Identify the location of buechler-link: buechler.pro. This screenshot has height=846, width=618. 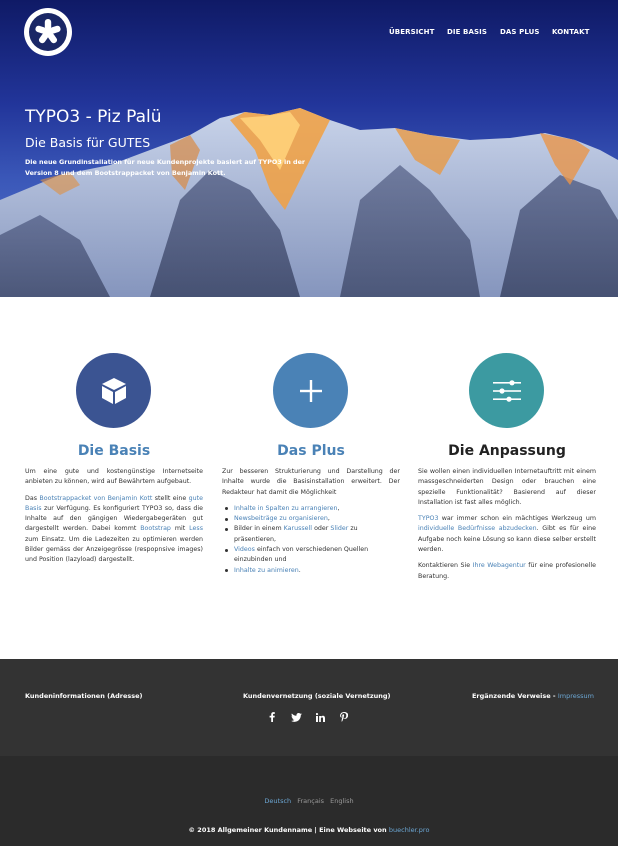
(409, 830).